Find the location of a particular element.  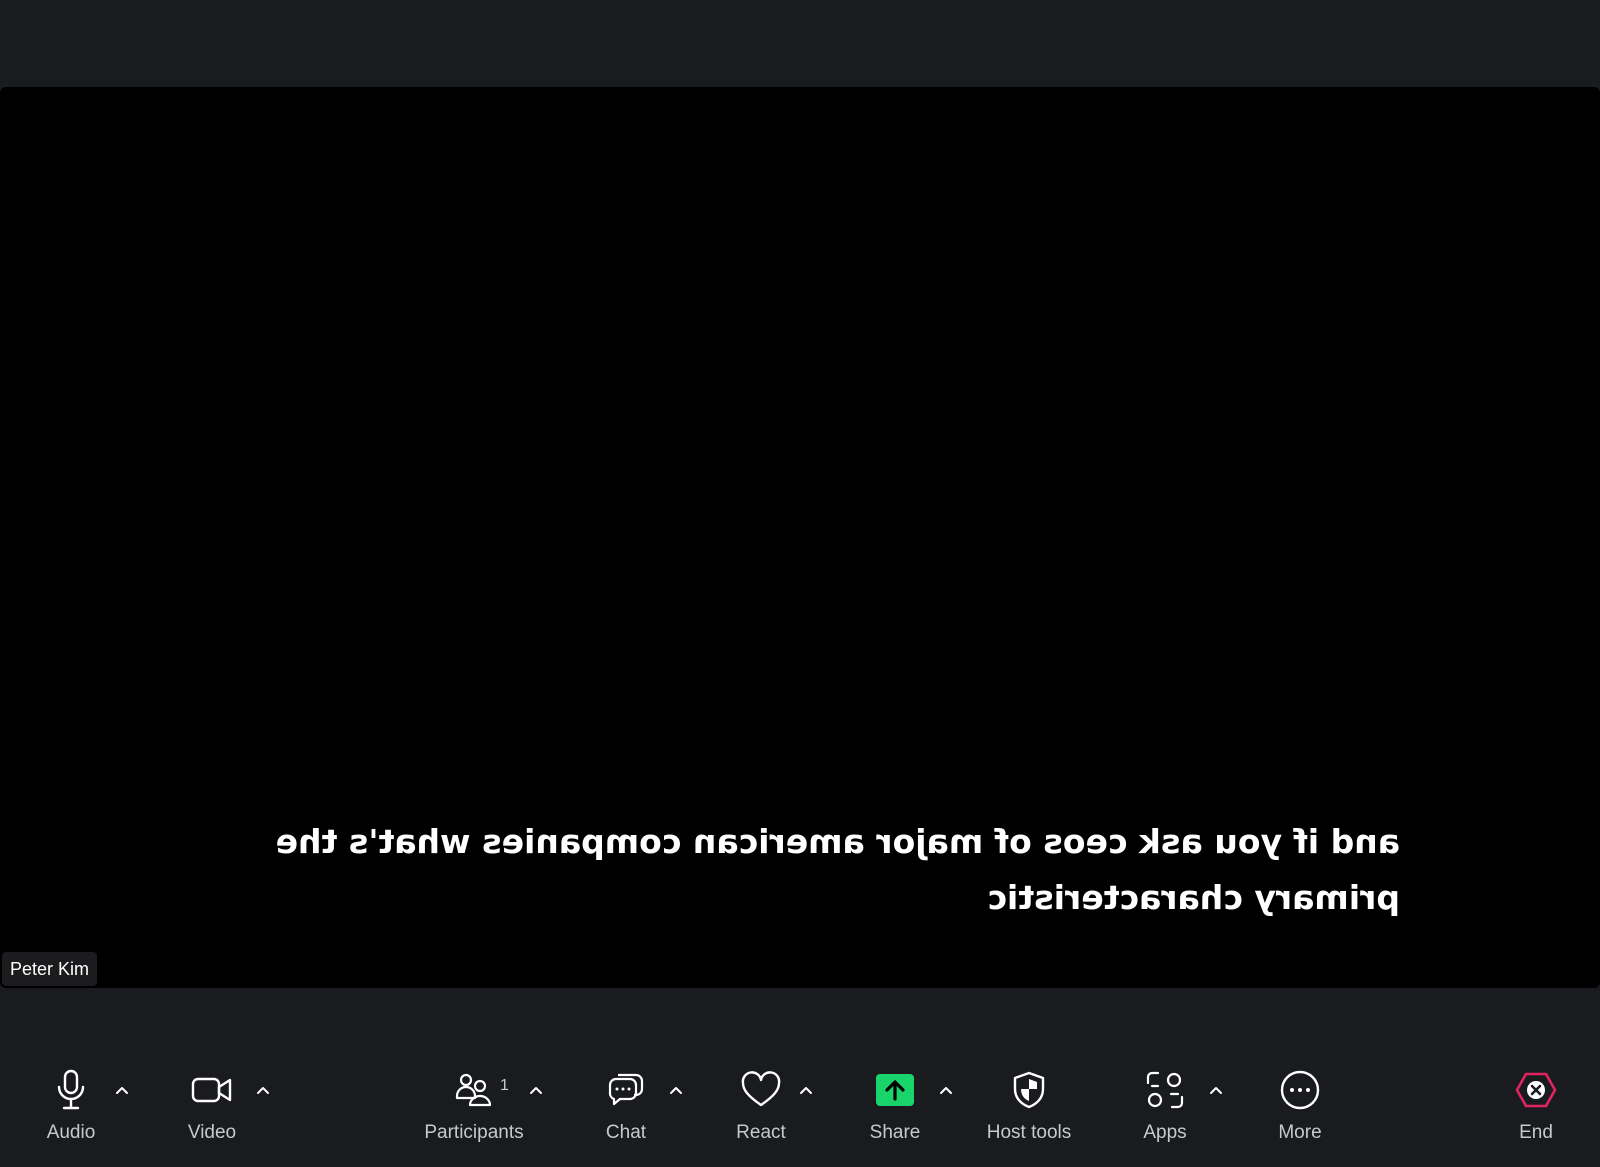

chat-icon is located at coordinates (626, 1090).